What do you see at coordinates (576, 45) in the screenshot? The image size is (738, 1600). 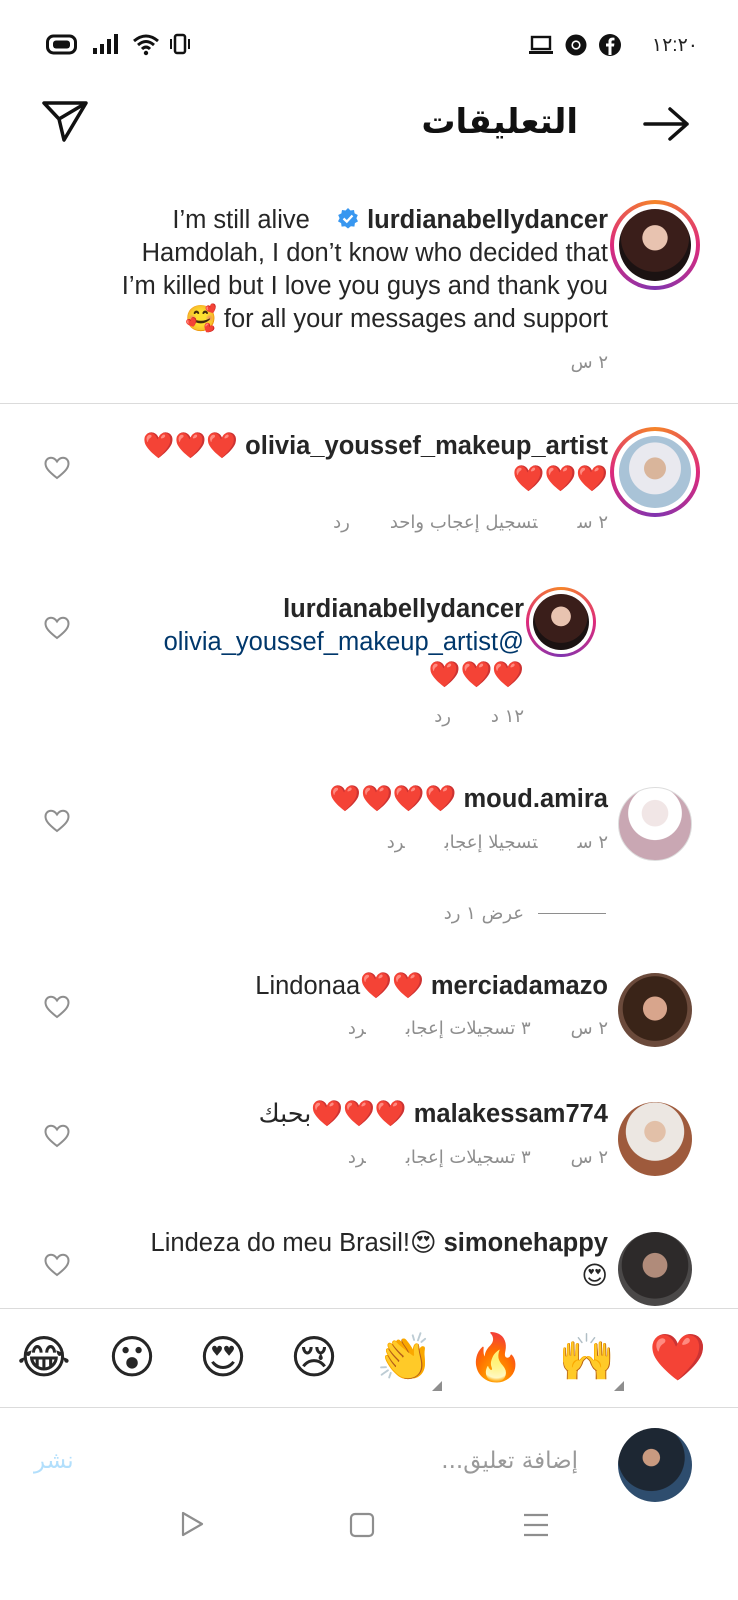 I see `chrome-icon` at bounding box center [576, 45].